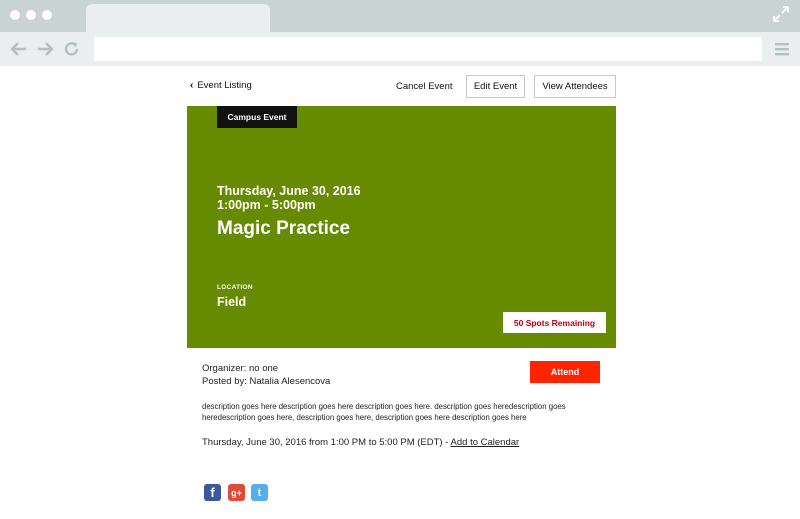  I want to click on event-date: Thursday, June 30, 2016, so click(289, 191).